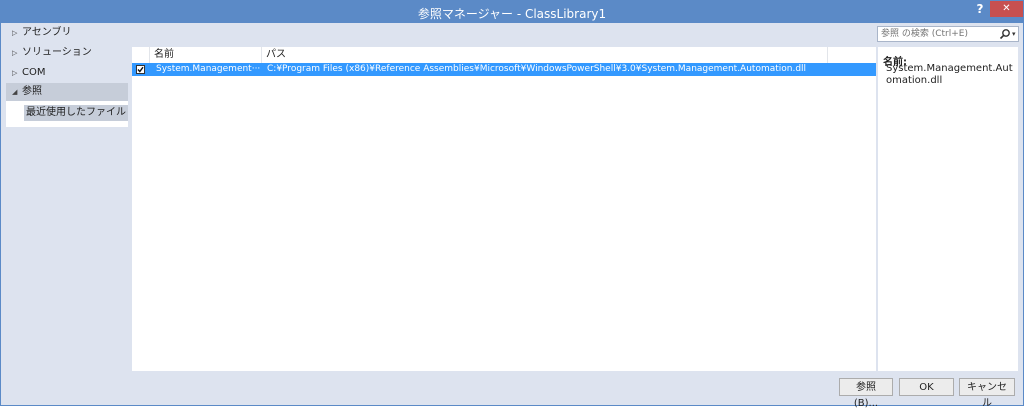 The image size is (1024, 412). I want to click on sidebar-item-label: COM, so click(34, 72).